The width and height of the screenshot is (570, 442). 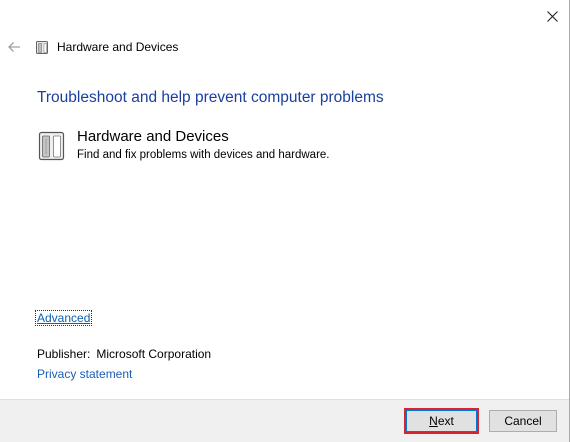 I want to click on close-icon, so click(x=552, y=16).